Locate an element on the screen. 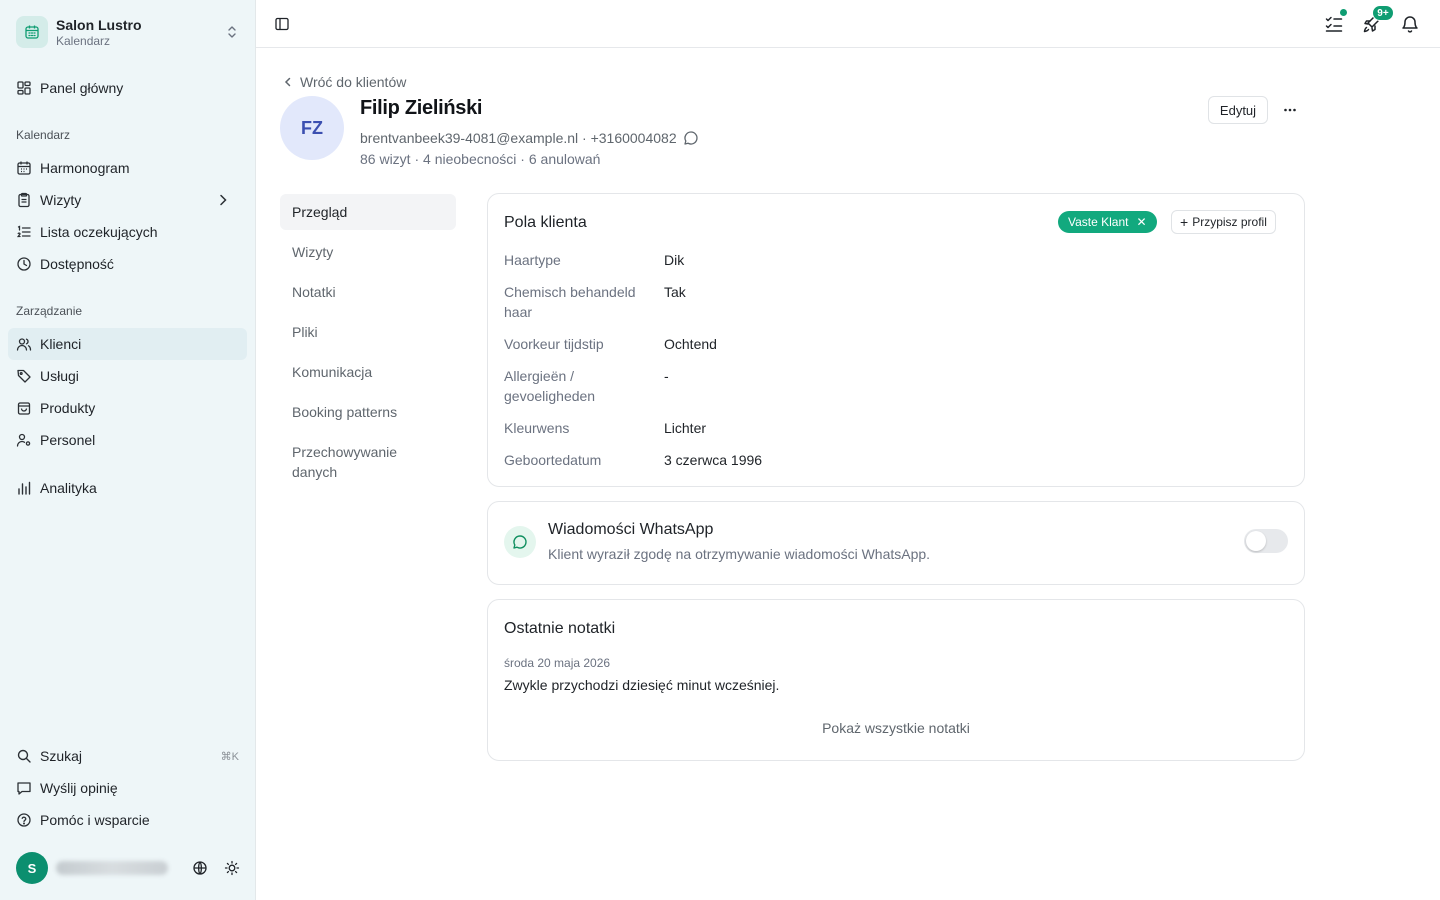  sidebar-item-label: Pomóc i wsparcie is located at coordinates (95, 820).